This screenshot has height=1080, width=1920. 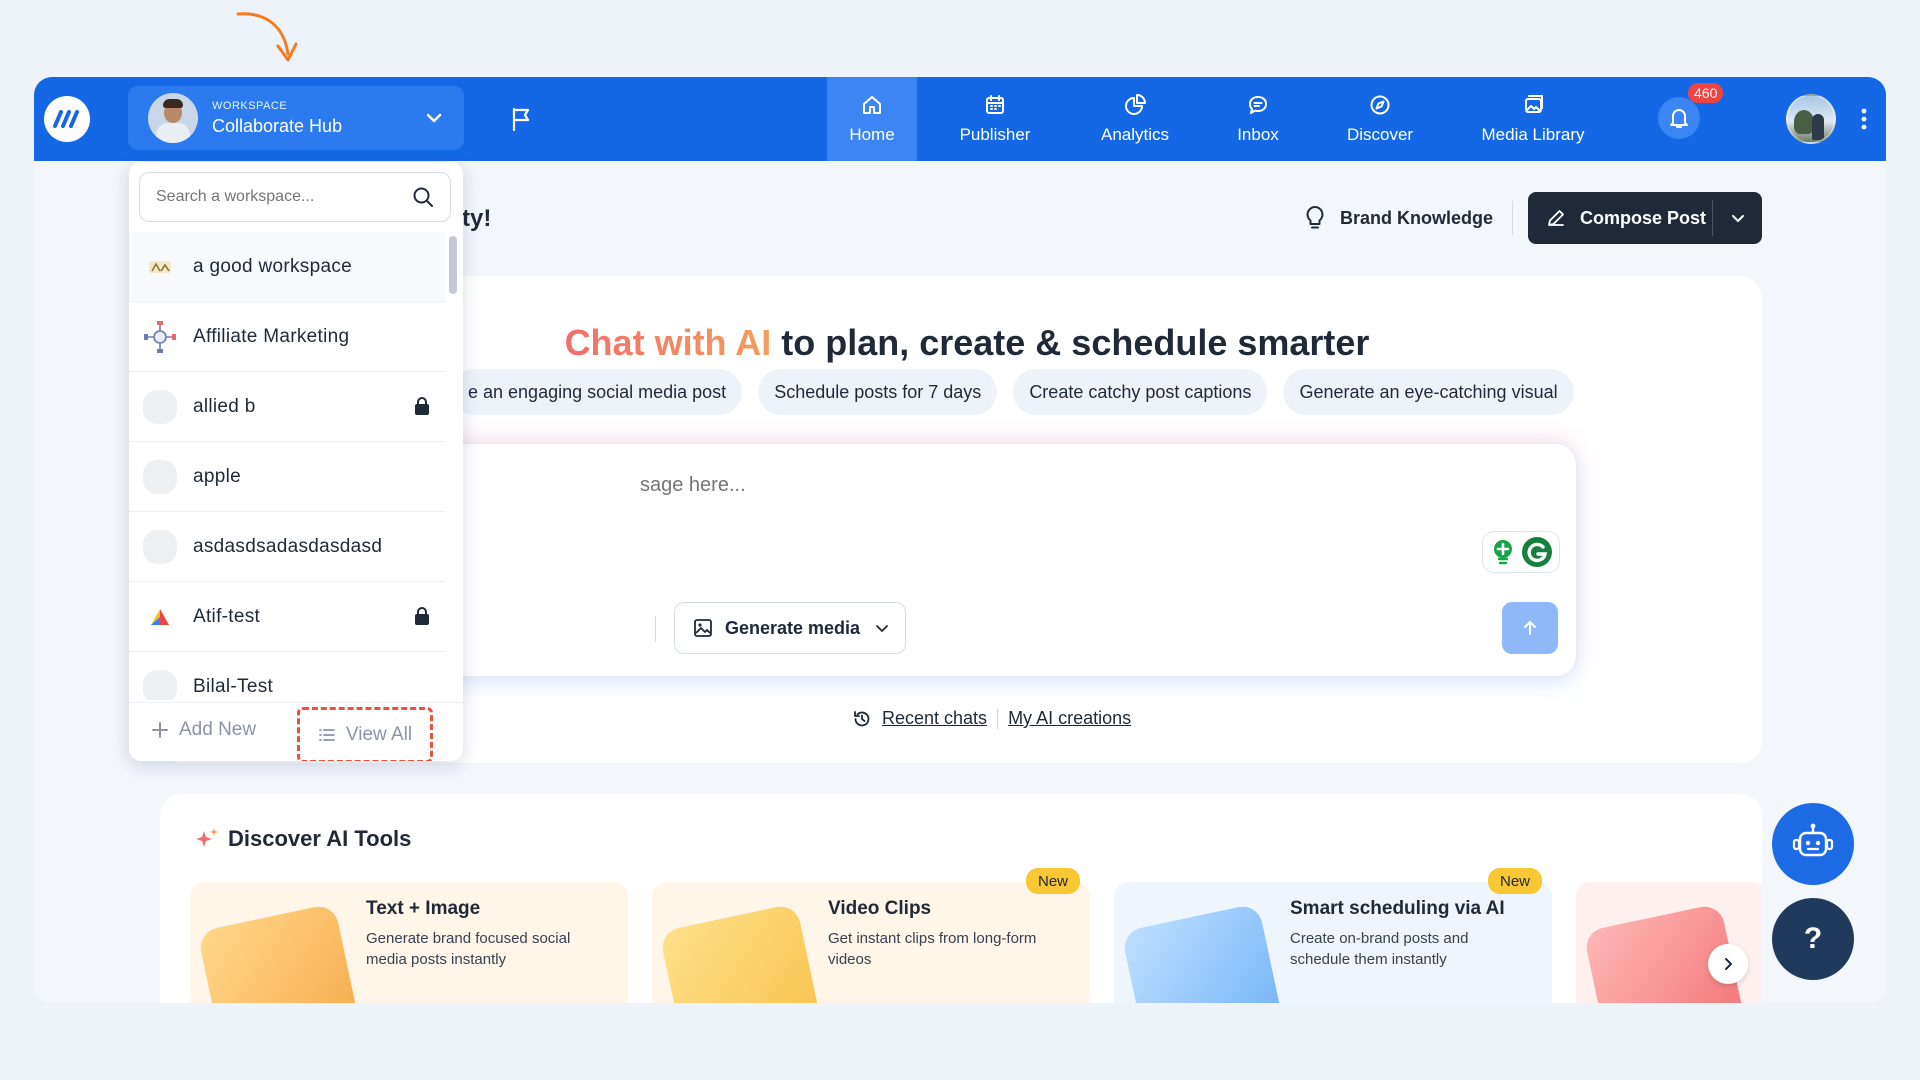 I want to click on prompt-chip: e an engaging social media post, so click(x=597, y=392).